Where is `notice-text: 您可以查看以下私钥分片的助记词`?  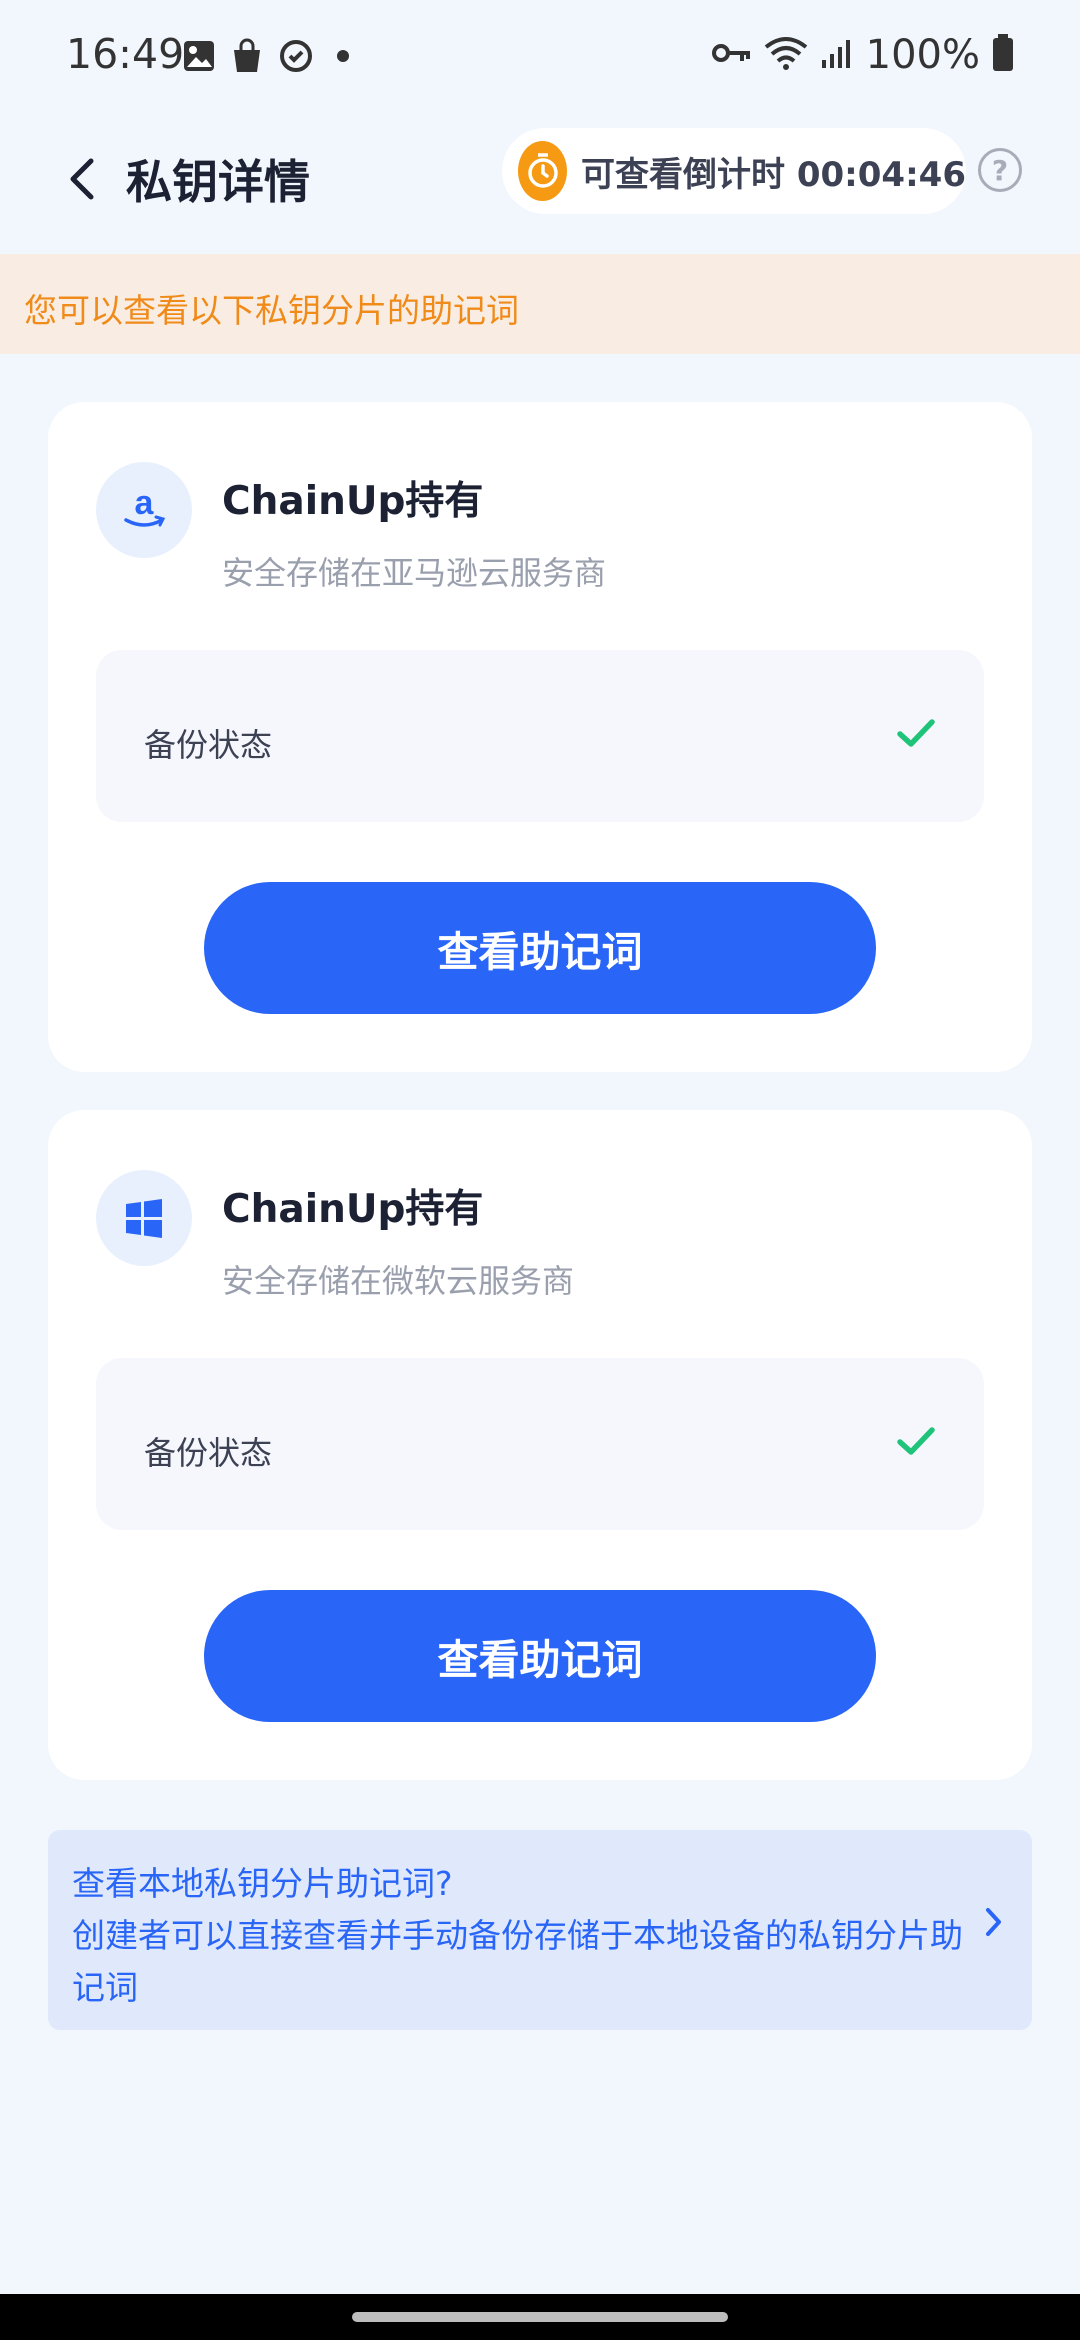
notice-text: 您可以查看以下私钥分片的助记词 is located at coordinates (271, 310).